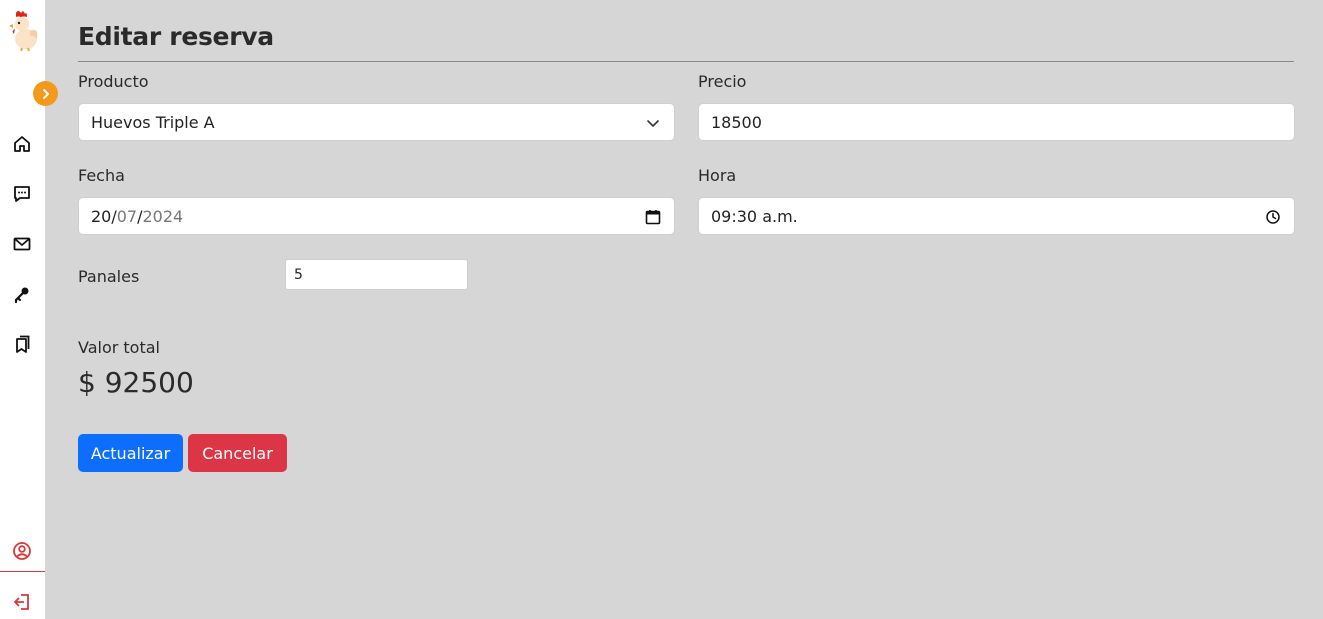  What do you see at coordinates (717, 175) in the screenshot?
I see `hora-label: Hora` at bounding box center [717, 175].